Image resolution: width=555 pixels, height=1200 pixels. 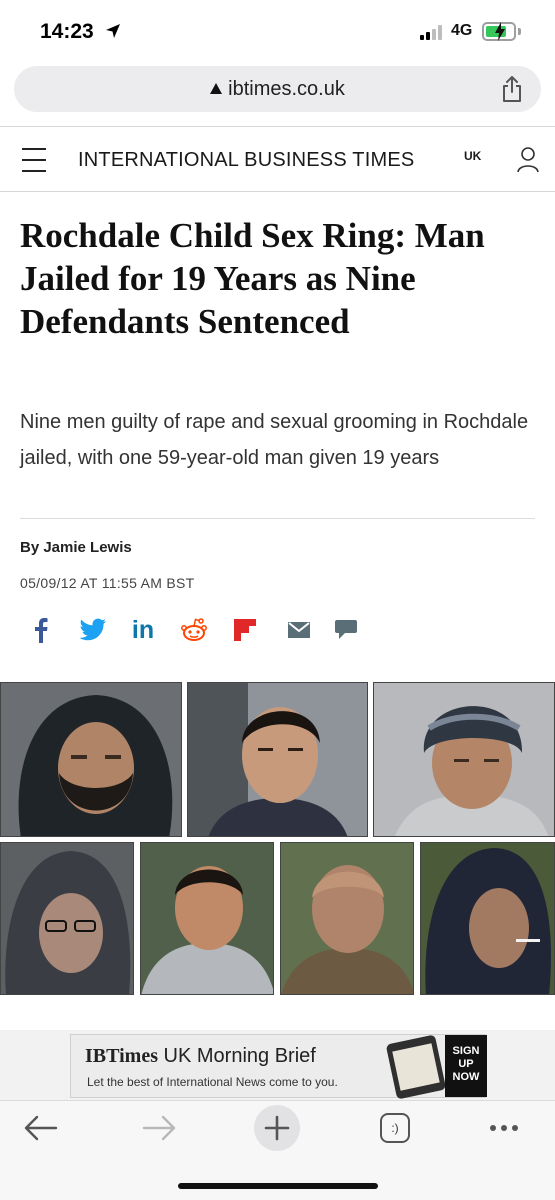 I want to click on back-arrow-icon, so click(x=41, y=1128).